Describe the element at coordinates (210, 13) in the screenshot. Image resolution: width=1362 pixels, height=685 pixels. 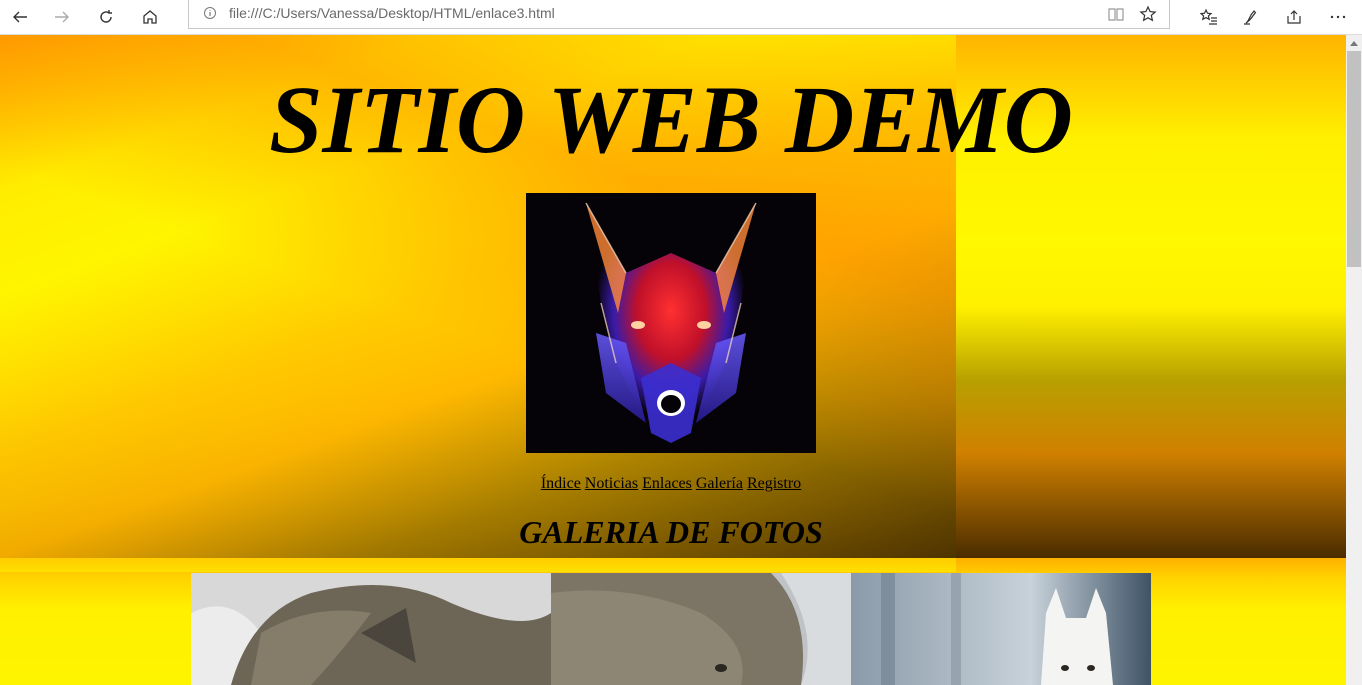
I see `info-icon` at that location.